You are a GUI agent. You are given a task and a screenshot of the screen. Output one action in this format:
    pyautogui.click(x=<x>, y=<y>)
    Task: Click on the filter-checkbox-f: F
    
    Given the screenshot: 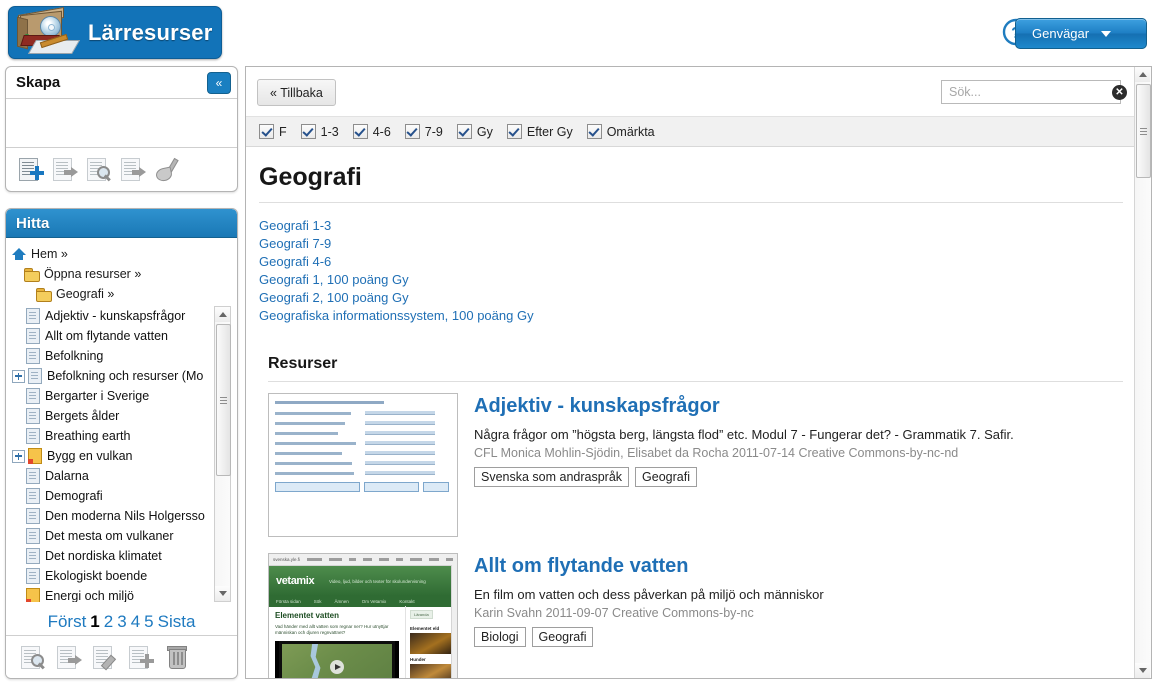 What is the action you would take?
    pyautogui.click(x=273, y=131)
    